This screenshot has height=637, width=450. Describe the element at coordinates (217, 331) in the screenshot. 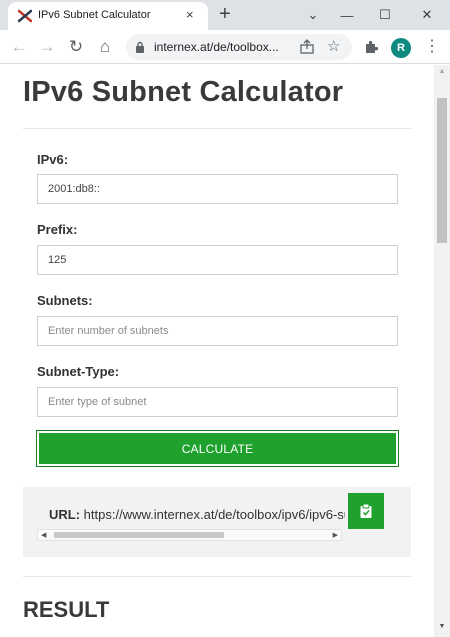

I see `subnets-input` at that location.